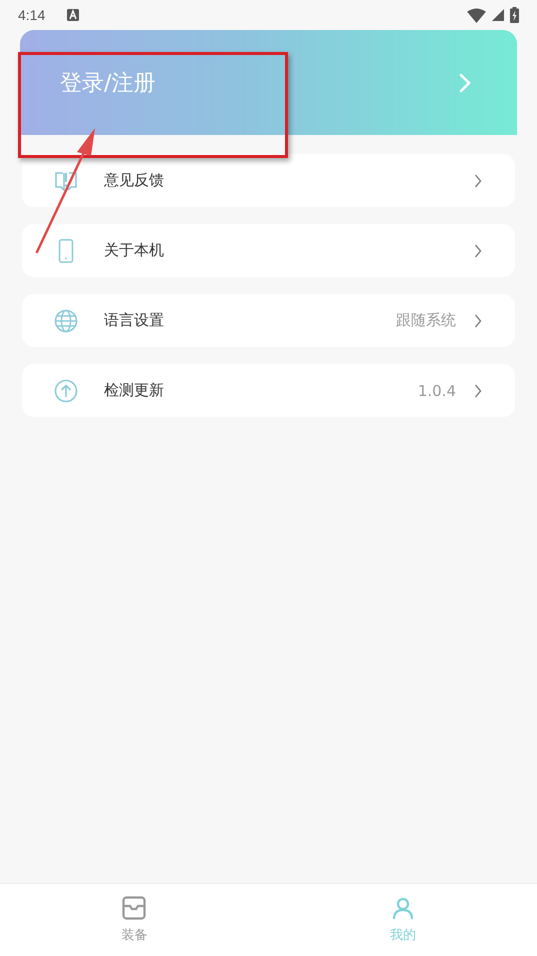 The height and width of the screenshot is (956, 537). Describe the element at coordinates (73, 15) in the screenshot. I see `keyboard-letter-icon` at that location.